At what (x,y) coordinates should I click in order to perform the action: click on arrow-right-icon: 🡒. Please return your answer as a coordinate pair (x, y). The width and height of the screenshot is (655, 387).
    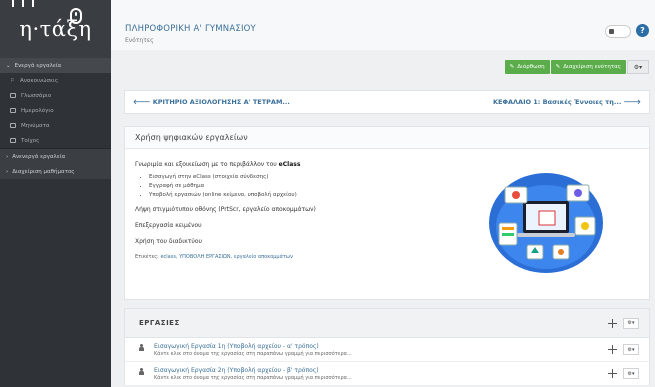
    Looking at the image, I should click on (631, 102).